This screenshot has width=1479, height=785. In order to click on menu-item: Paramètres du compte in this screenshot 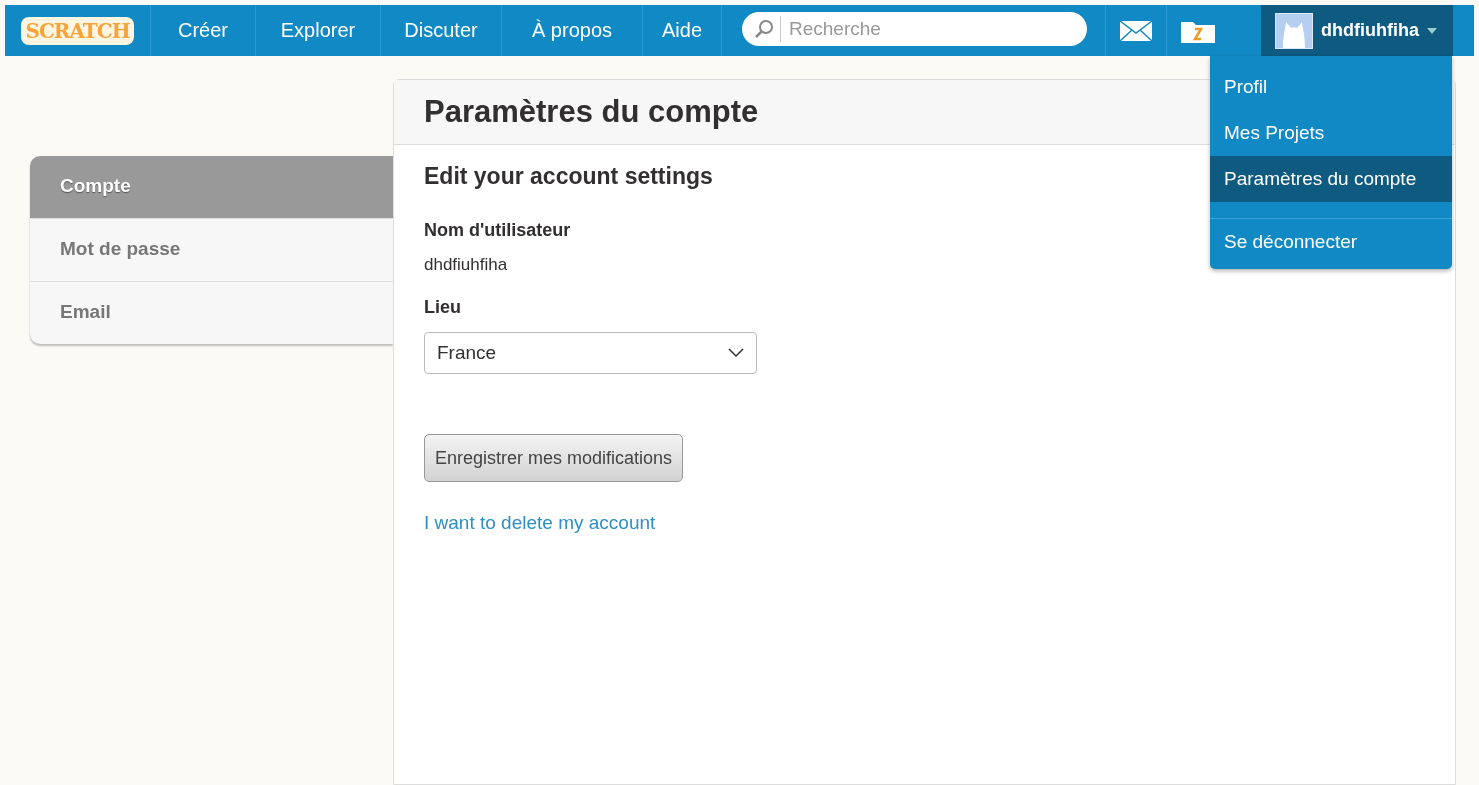, I will do `click(1331, 179)`.